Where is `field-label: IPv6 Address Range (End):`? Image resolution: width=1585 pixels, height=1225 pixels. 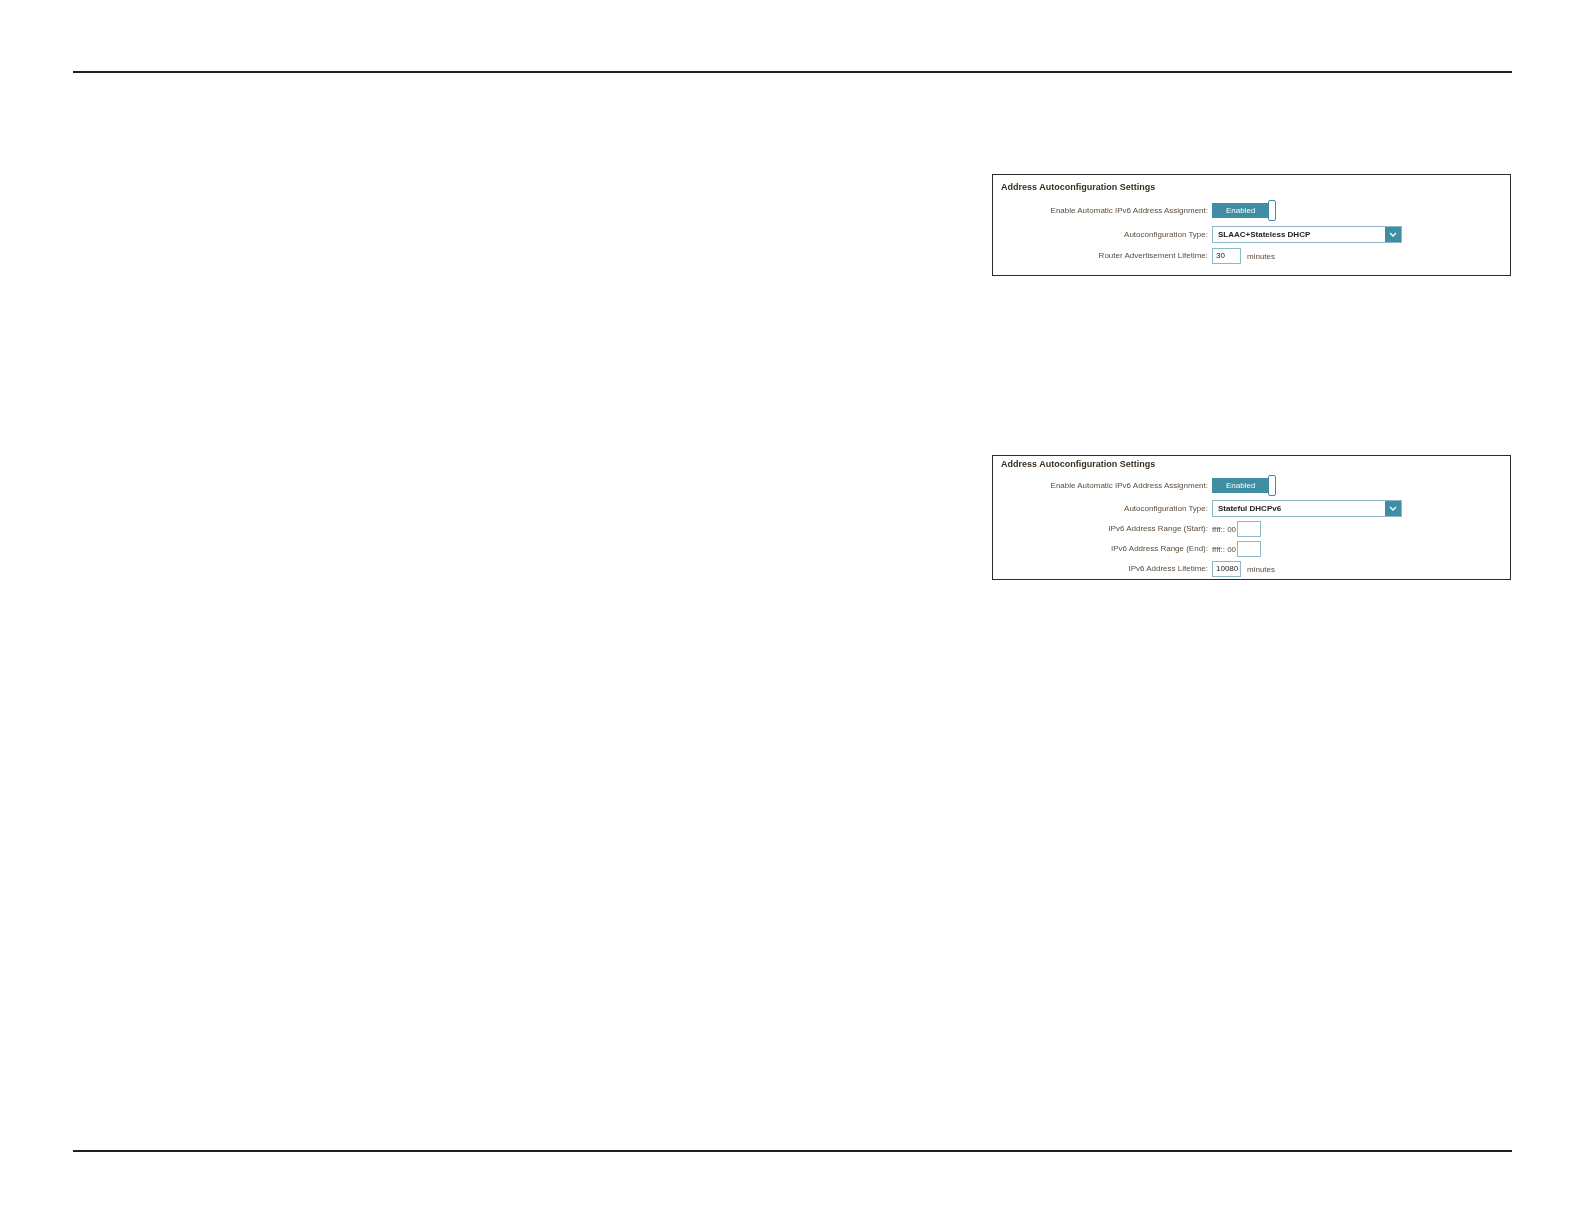 field-label: IPv6 Address Range (End): is located at coordinates (1159, 549).